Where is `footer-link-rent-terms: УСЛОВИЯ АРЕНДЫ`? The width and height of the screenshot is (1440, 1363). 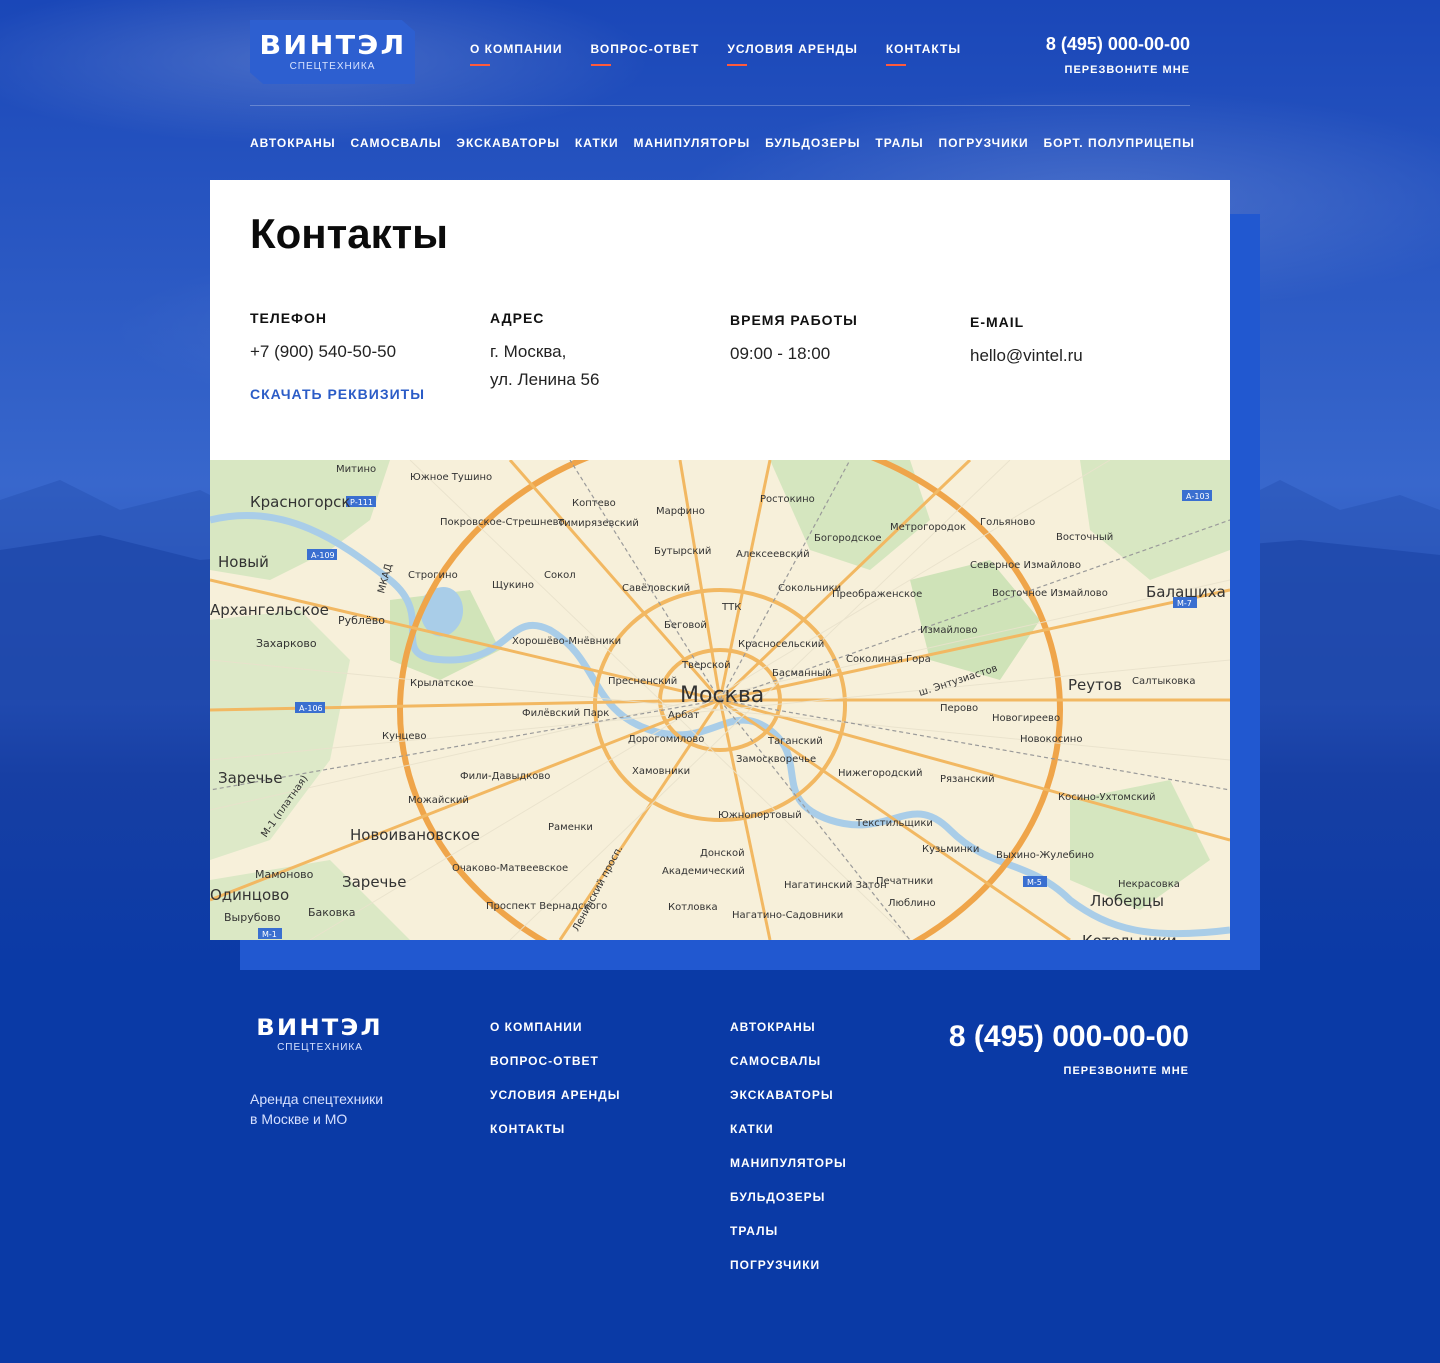 footer-link-rent-terms: УСЛОВИЯ АРЕНДЫ is located at coordinates (555, 1095).